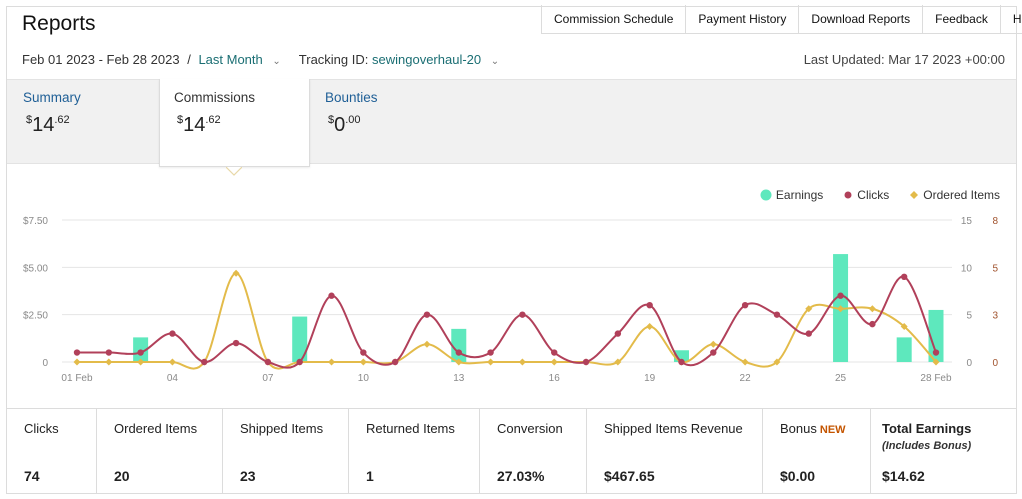 This screenshot has height=499, width=1022. Describe the element at coordinates (353, 120) in the screenshot. I see `amount-cents: .00` at that location.